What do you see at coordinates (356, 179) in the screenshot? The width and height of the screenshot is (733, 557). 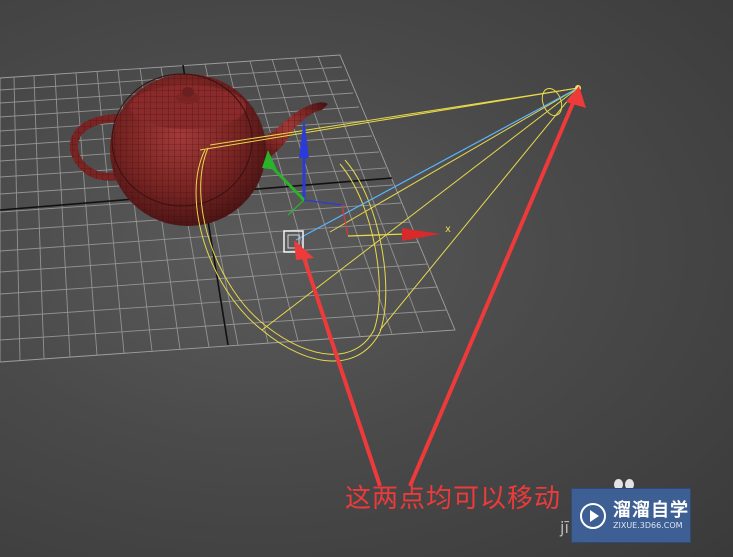 I see `transform-gizmo: x` at bounding box center [356, 179].